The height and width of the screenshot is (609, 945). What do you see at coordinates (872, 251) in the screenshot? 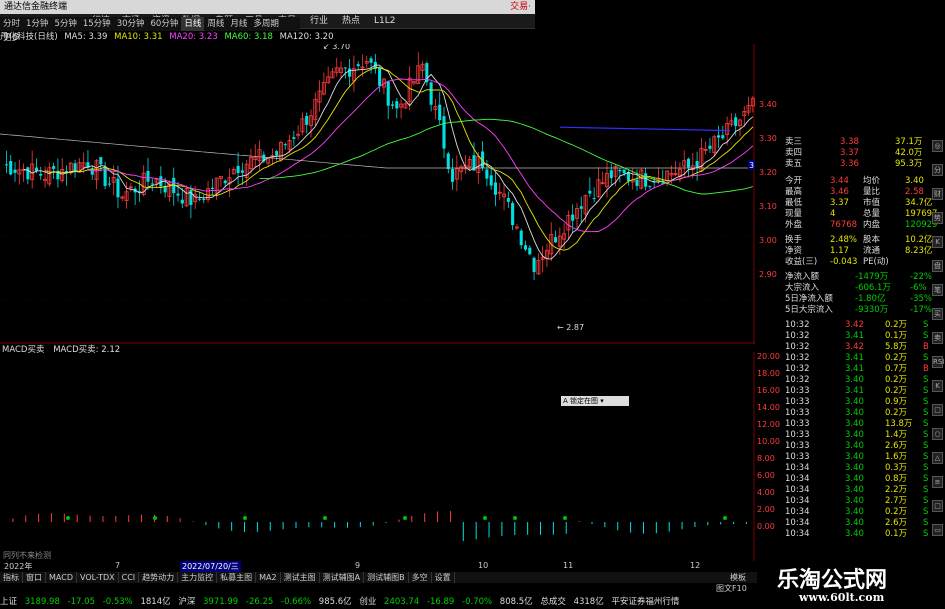
I see `stat-label: 流通` at bounding box center [872, 251].